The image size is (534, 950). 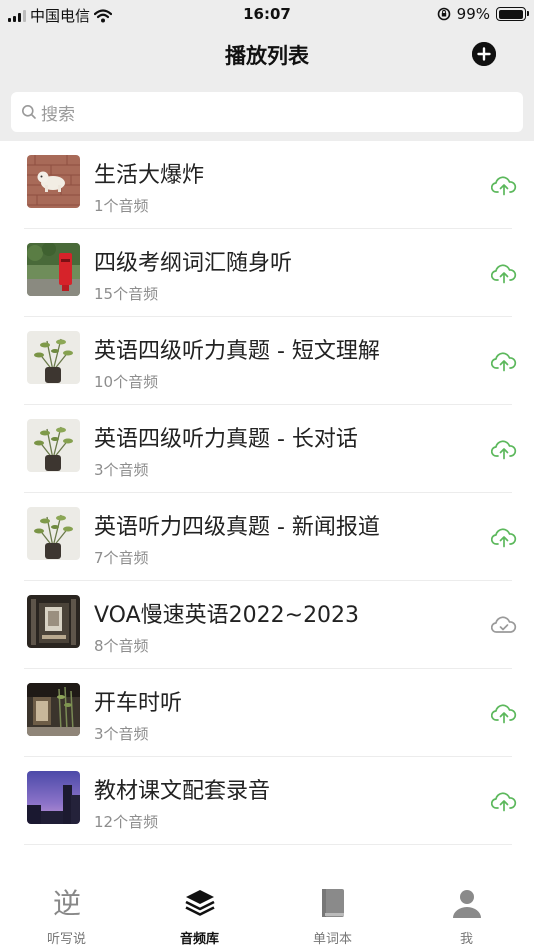 I want to click on rotation-lock-icon, so click(x=443, y=14).